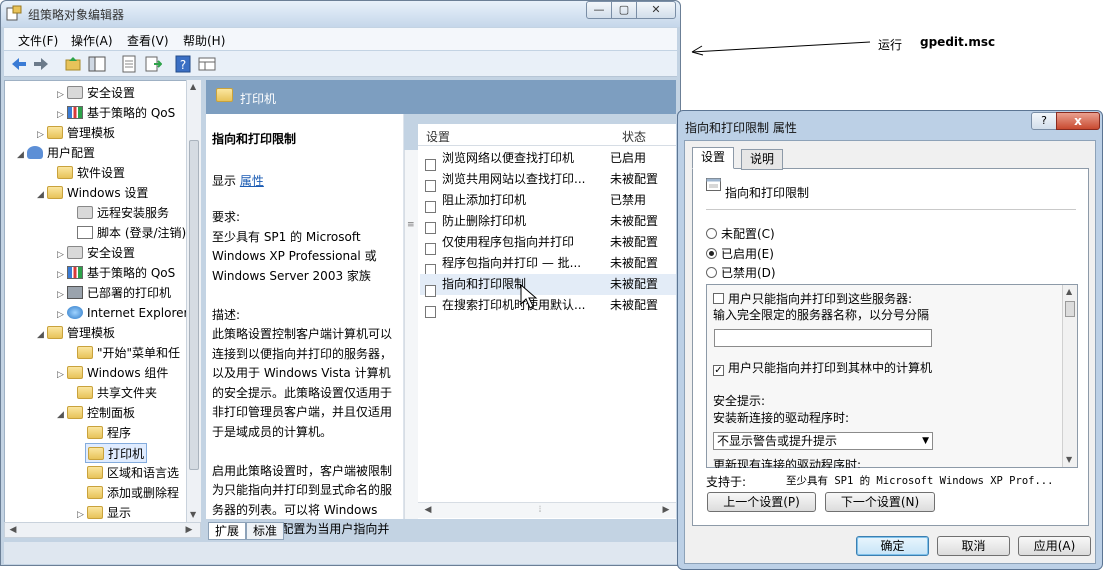 This screenshot has height=572, width=1106. What do you see at coordinates (656, 10) in the screenshot?
I see `close-button: ✕` at bounding box center [656, 10].